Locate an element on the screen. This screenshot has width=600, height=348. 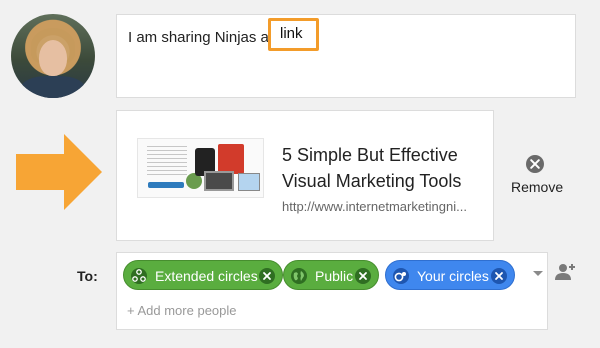
thumbnail-screen is located at coordinates (249, 182).